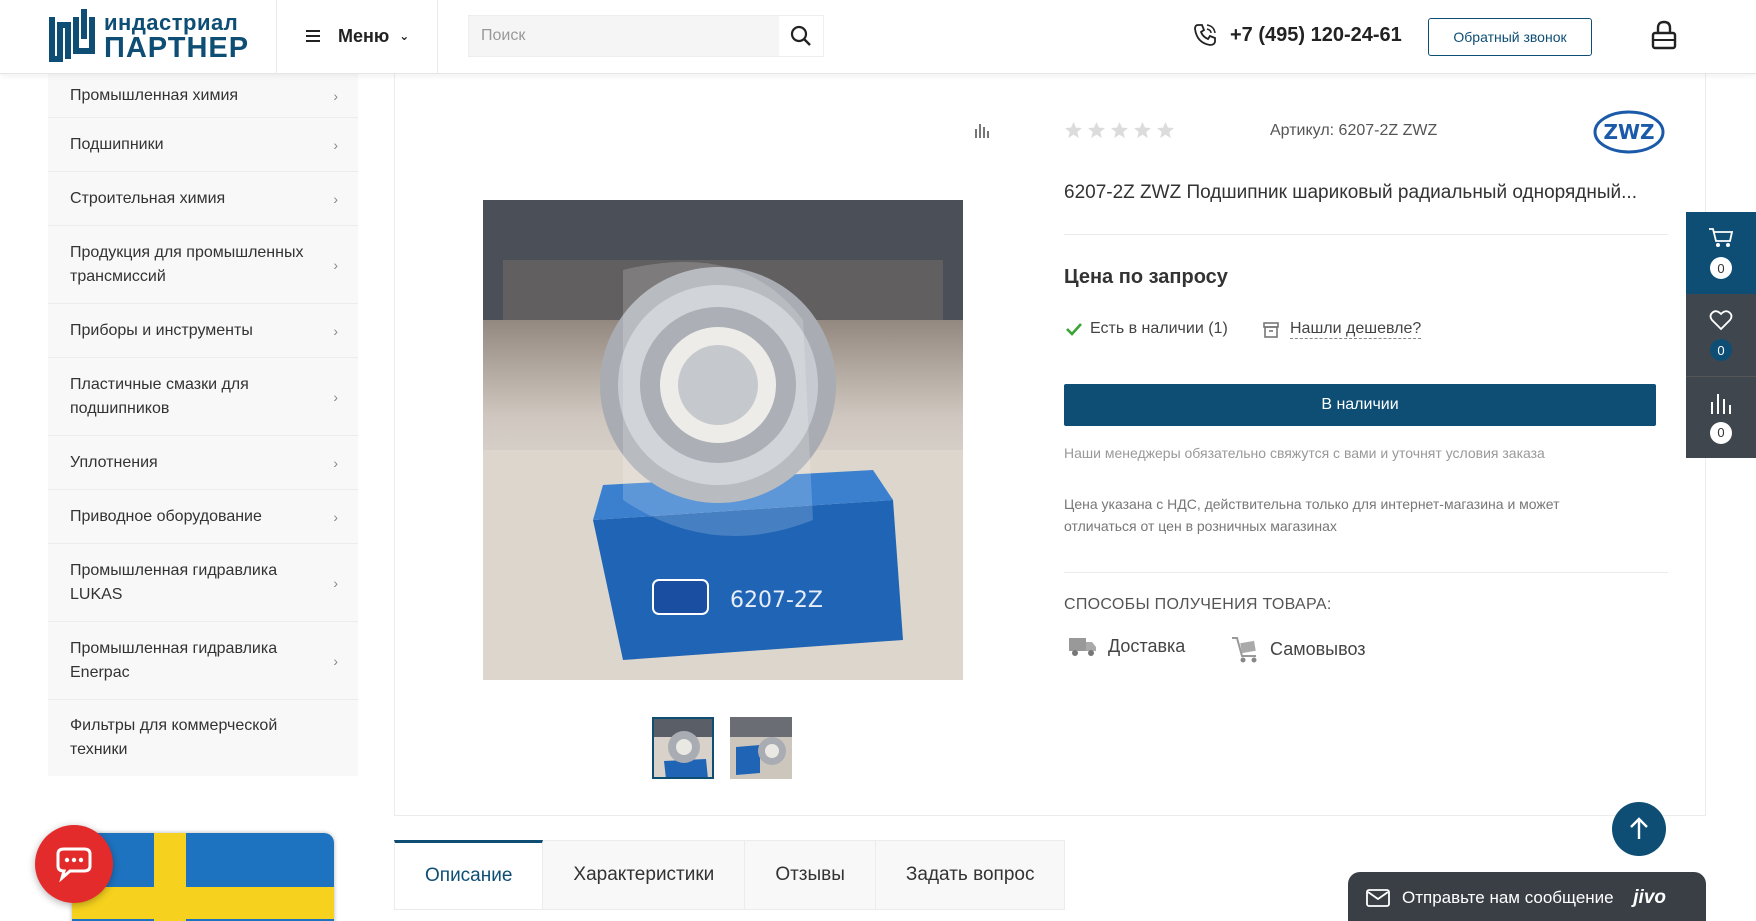 Image resolution: width=1756 pixels, height=921 pixels. What do you see at coordinates (970, 875) in the screenshot?
I see `tab-ask-question: Задать вопрос` at bounding box center [970, 875].